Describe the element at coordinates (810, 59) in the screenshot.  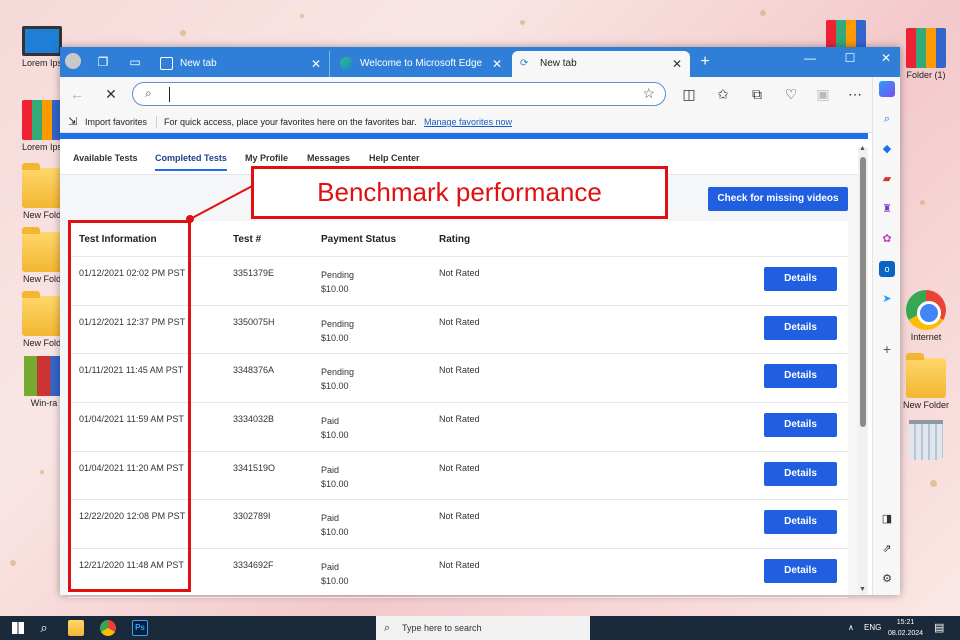
I see `minimize-button: —` at that location.